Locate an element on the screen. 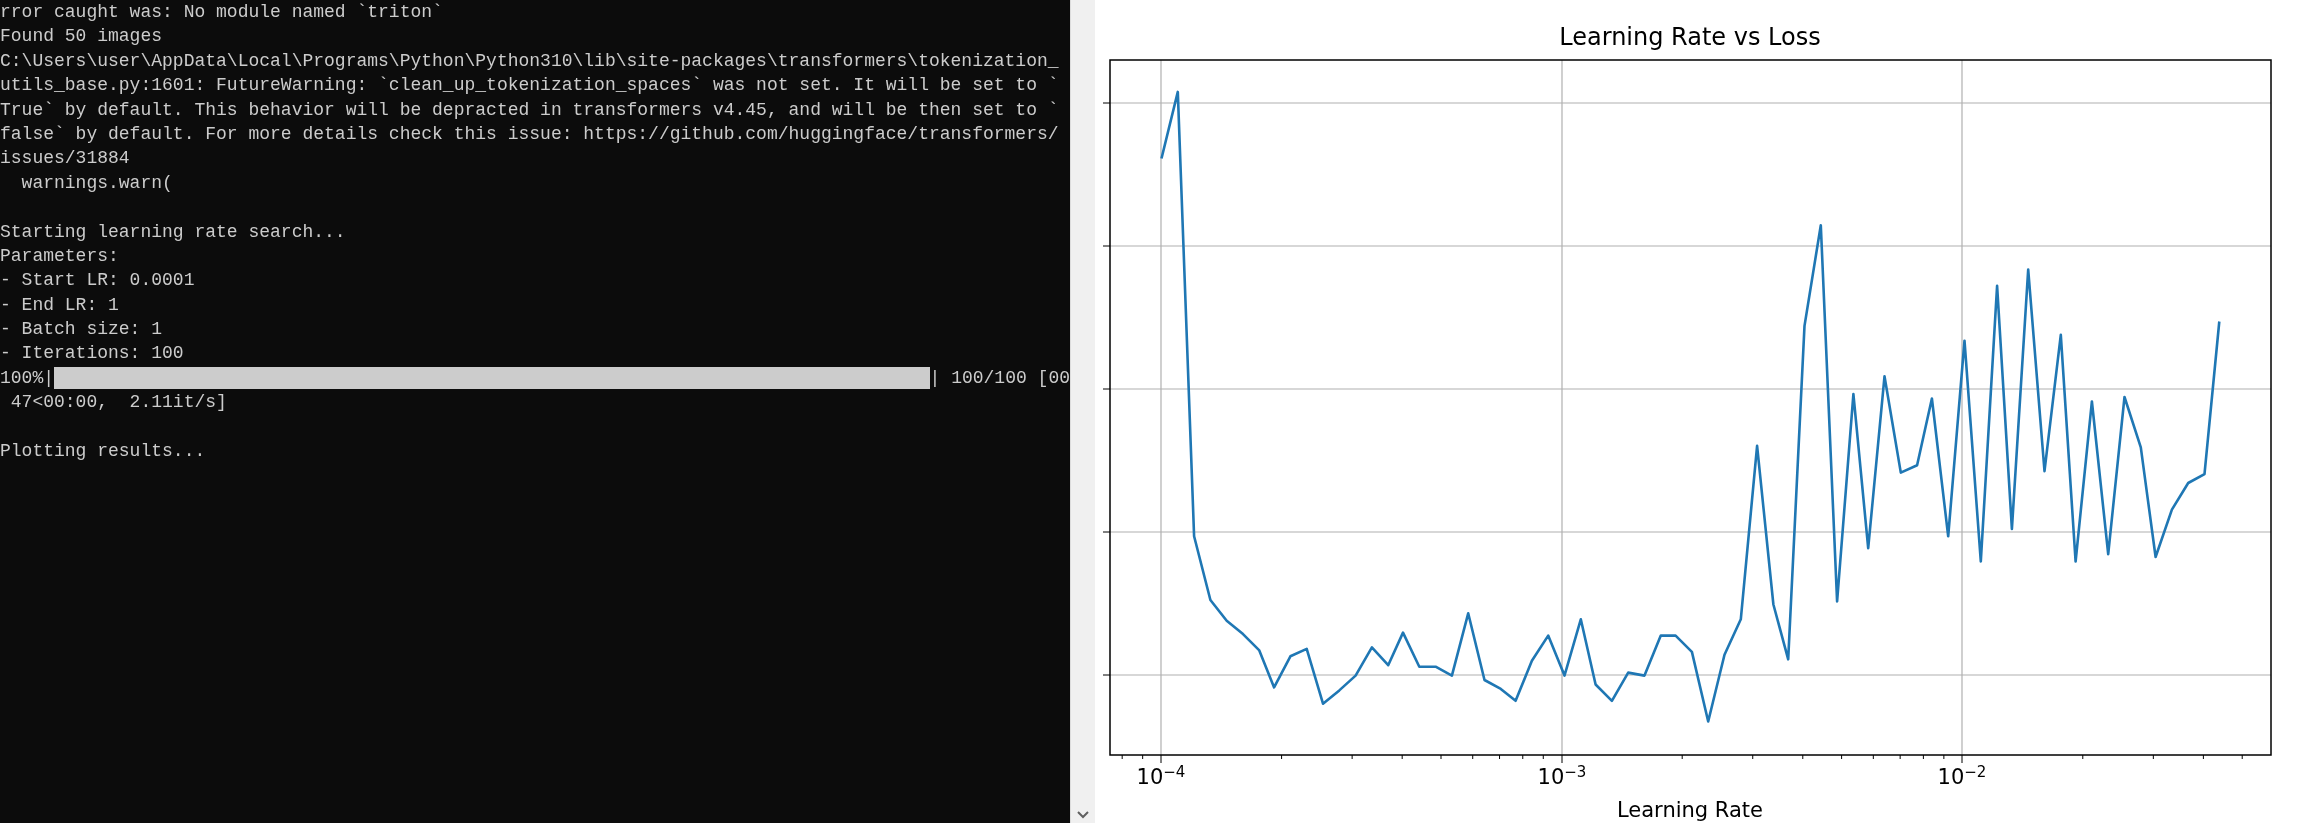  terminal-line: - End LR: 1 is located at coordinates (60, 305).